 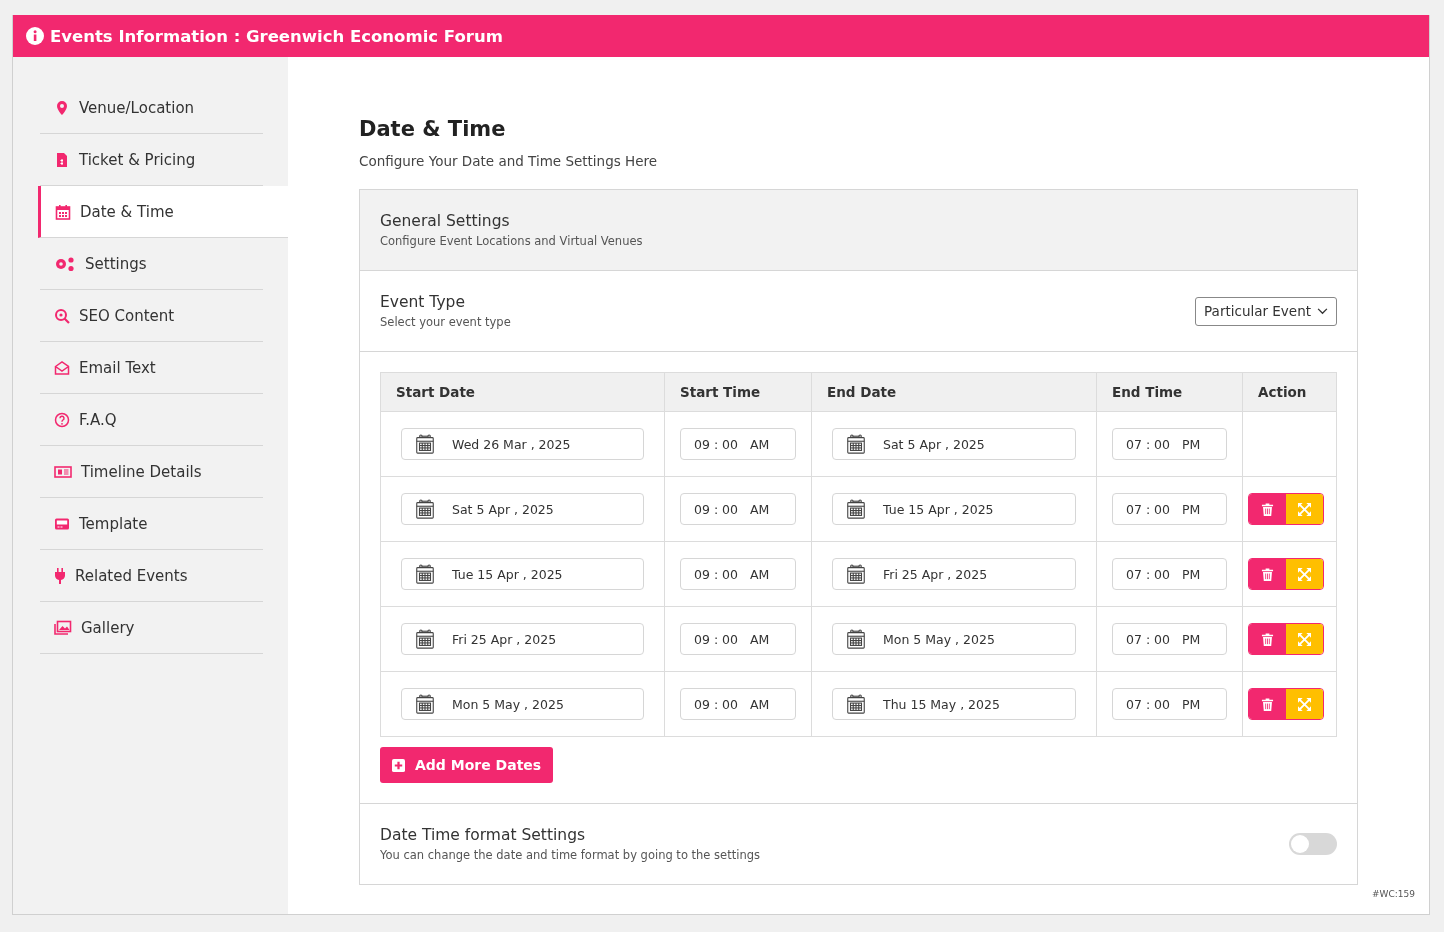 What do you see at coordinates (445, 322) in the screenshot?
I see `section-subtitle: Select your event type` at bounding box center [445, 322].